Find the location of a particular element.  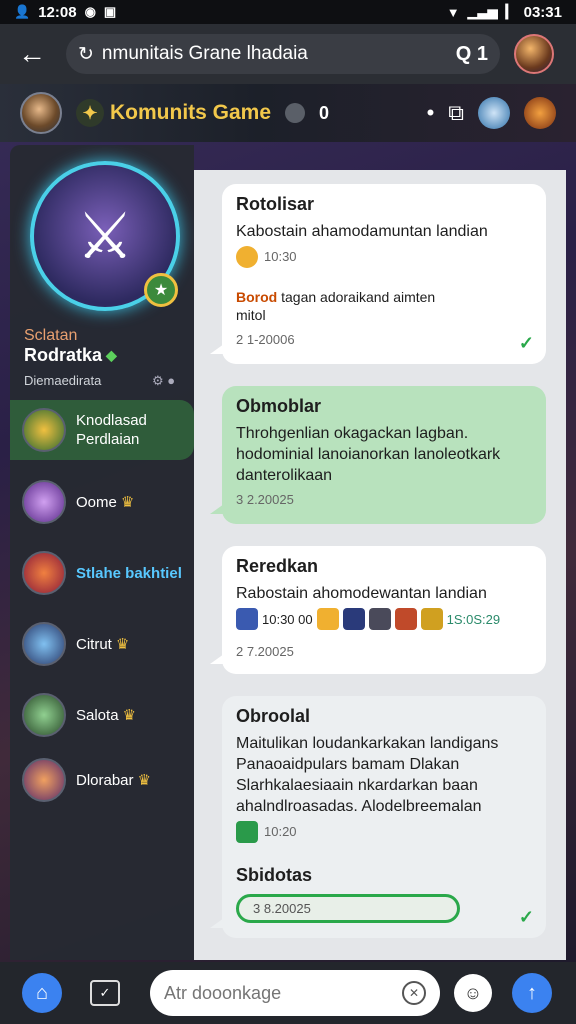

group-title-text: Komunits Game is located at coordinates (191, 112).